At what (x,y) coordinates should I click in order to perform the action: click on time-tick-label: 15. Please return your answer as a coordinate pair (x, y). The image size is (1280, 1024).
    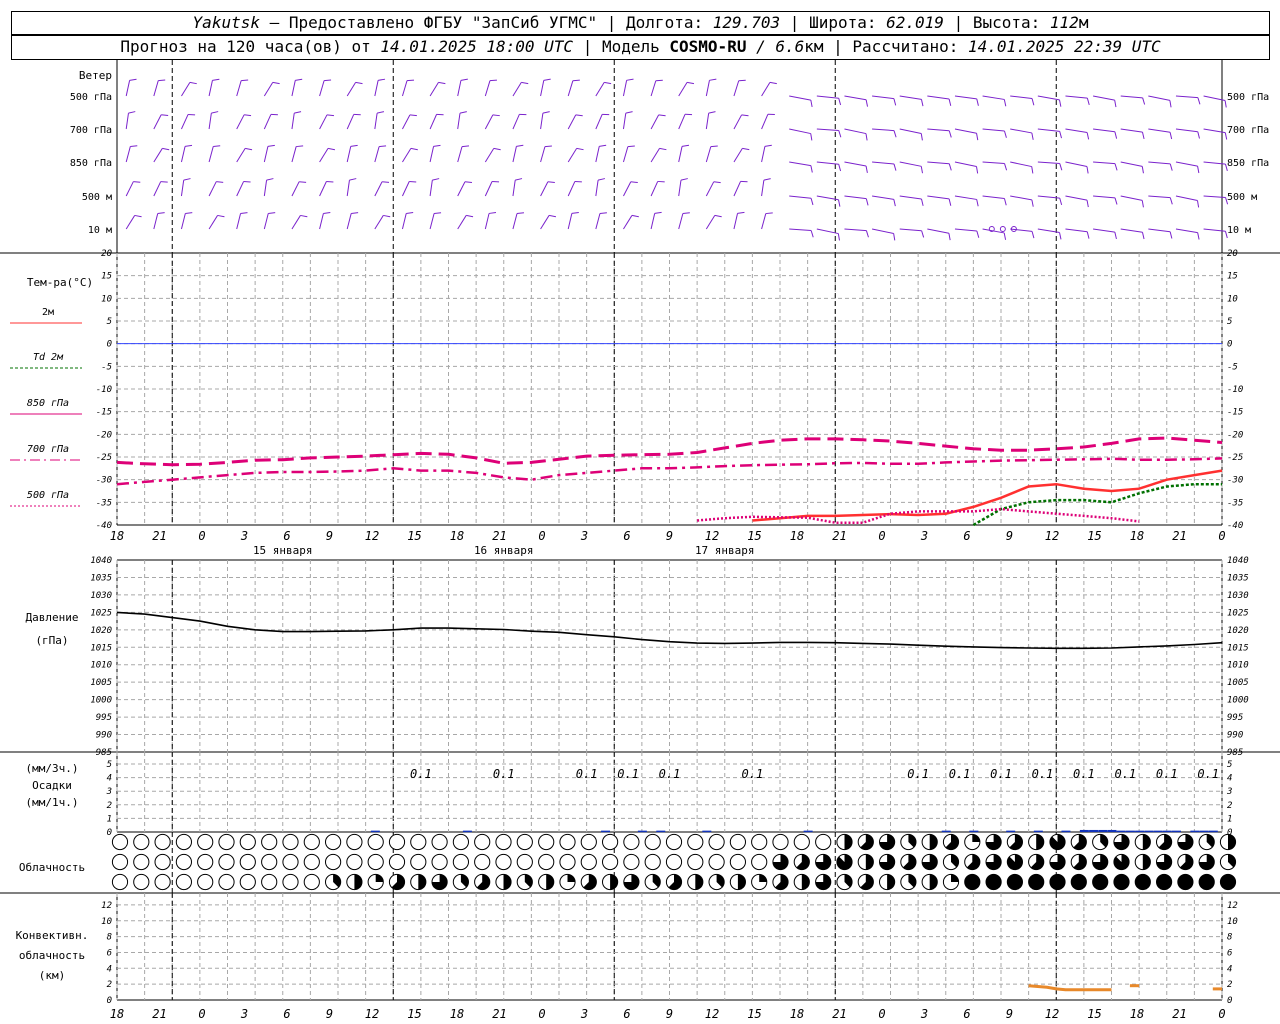
    Looking at the image, I should click on (414, 536).